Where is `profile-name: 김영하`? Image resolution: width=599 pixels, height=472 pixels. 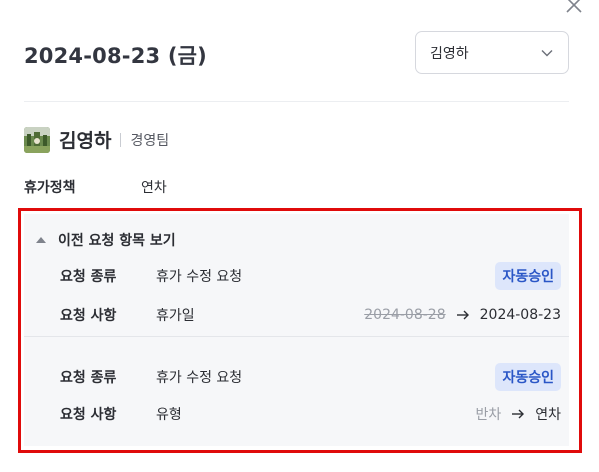 profile-name: 김영하 is located at coordinates (85, 141).